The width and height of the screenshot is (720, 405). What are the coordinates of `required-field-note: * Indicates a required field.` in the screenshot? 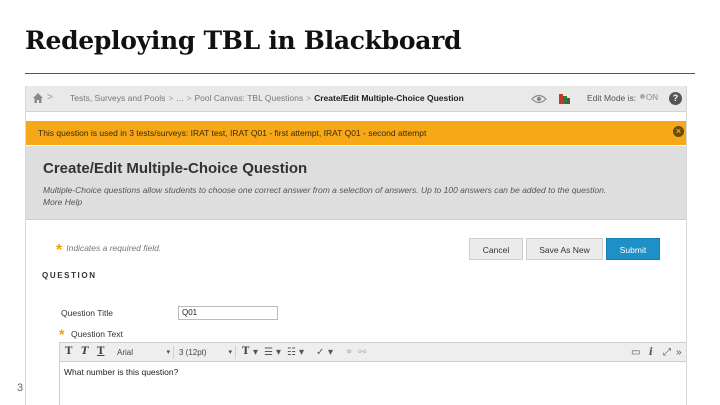 It's located at (108, 251).